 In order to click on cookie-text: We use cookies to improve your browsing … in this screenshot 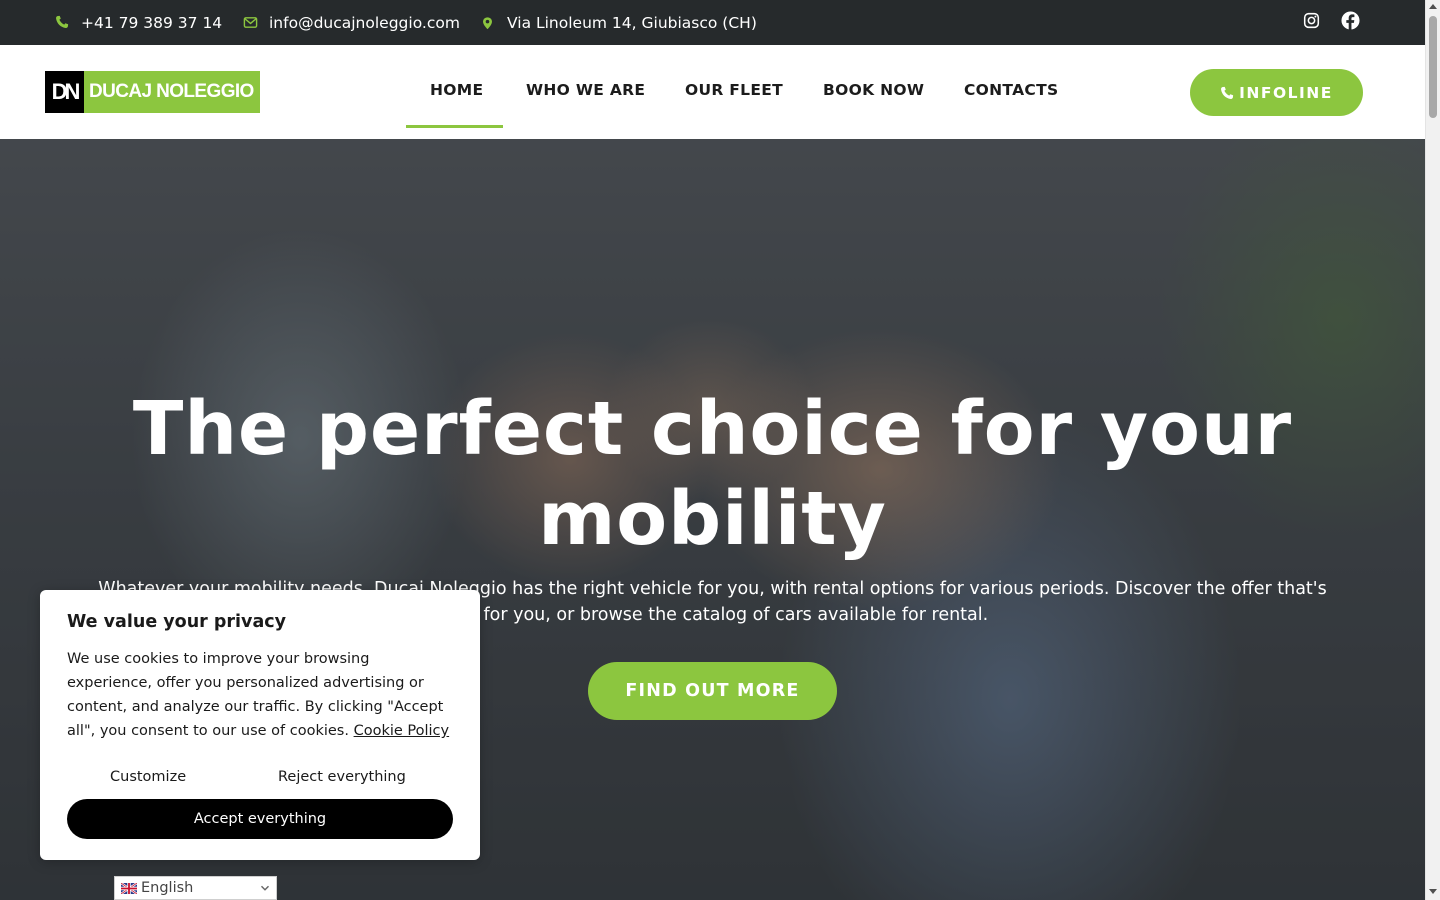, I will do `click(262, 695)`.